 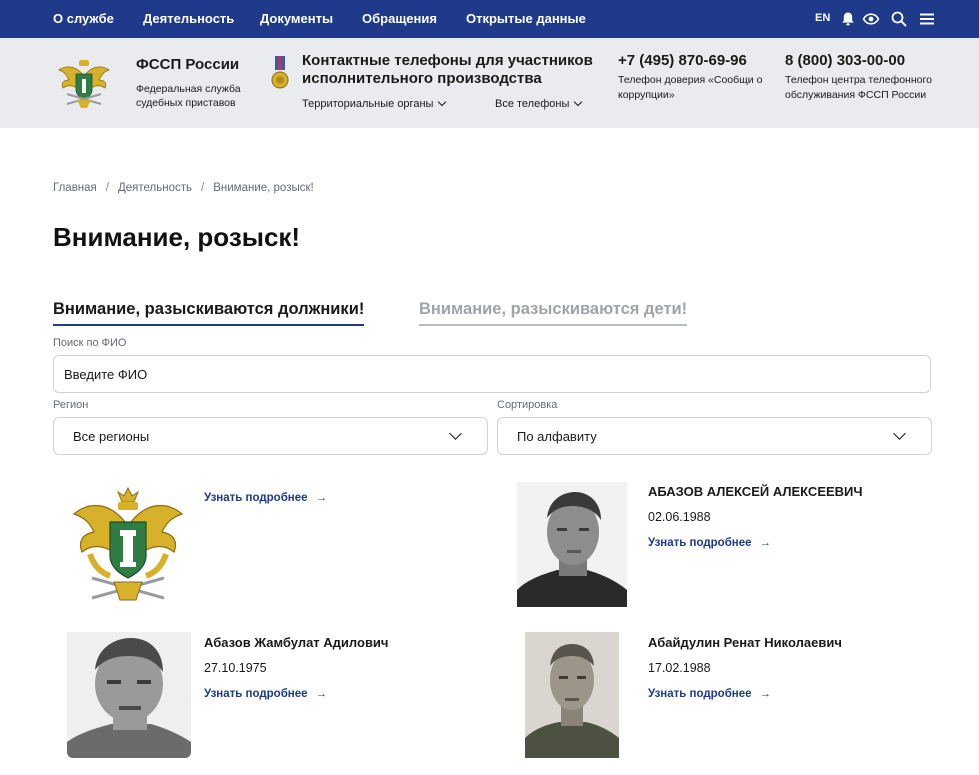 I want to click on nav-link-activity: Деятельность, so click(x=188, y=18).